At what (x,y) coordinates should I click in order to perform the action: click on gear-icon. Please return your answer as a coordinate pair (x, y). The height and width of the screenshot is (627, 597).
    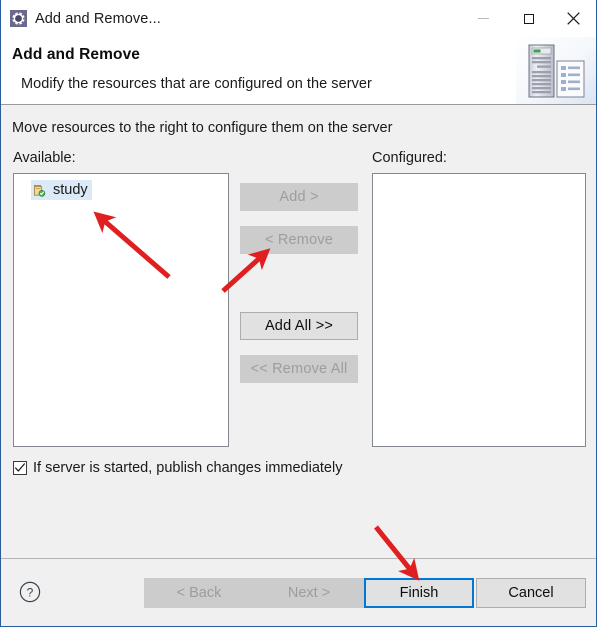
    Looking at the image, I should click on (18, 18).